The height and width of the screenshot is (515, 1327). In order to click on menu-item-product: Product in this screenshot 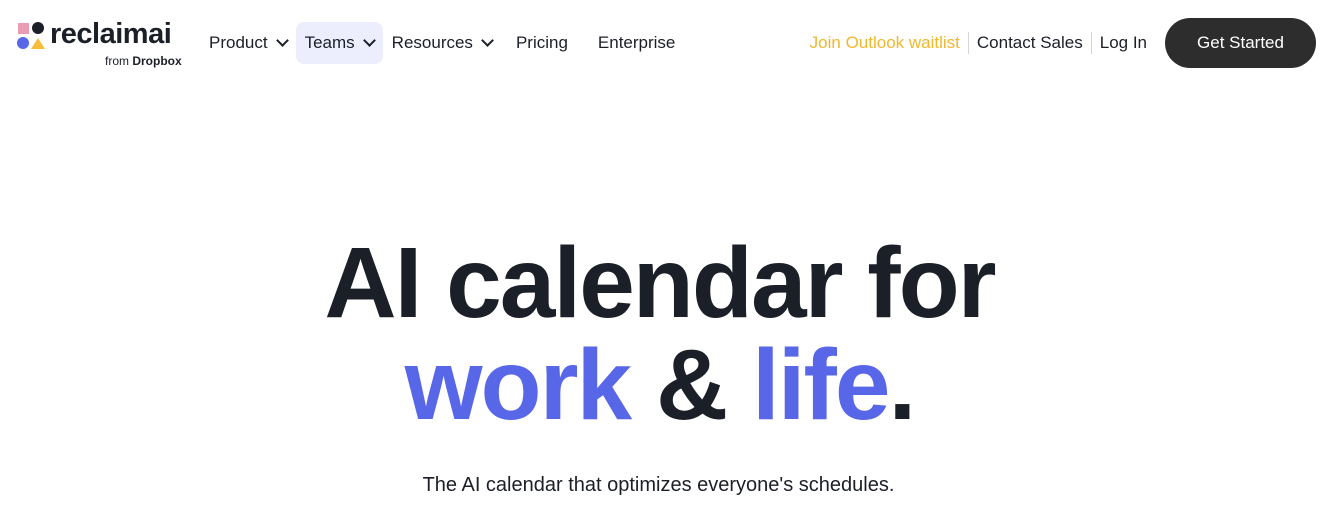, I will do `click(248, 43)`.